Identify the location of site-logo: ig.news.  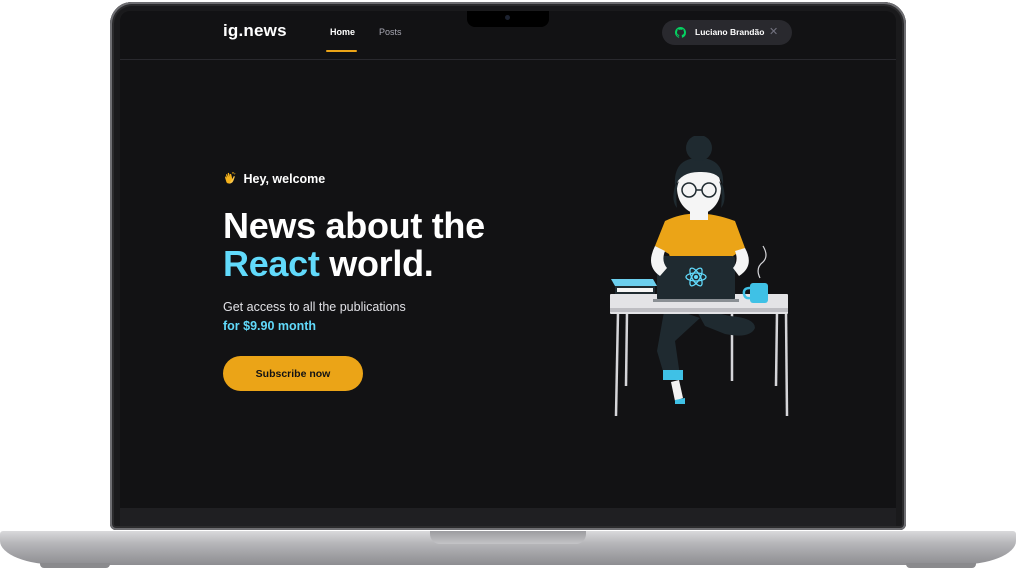
(255, 31).